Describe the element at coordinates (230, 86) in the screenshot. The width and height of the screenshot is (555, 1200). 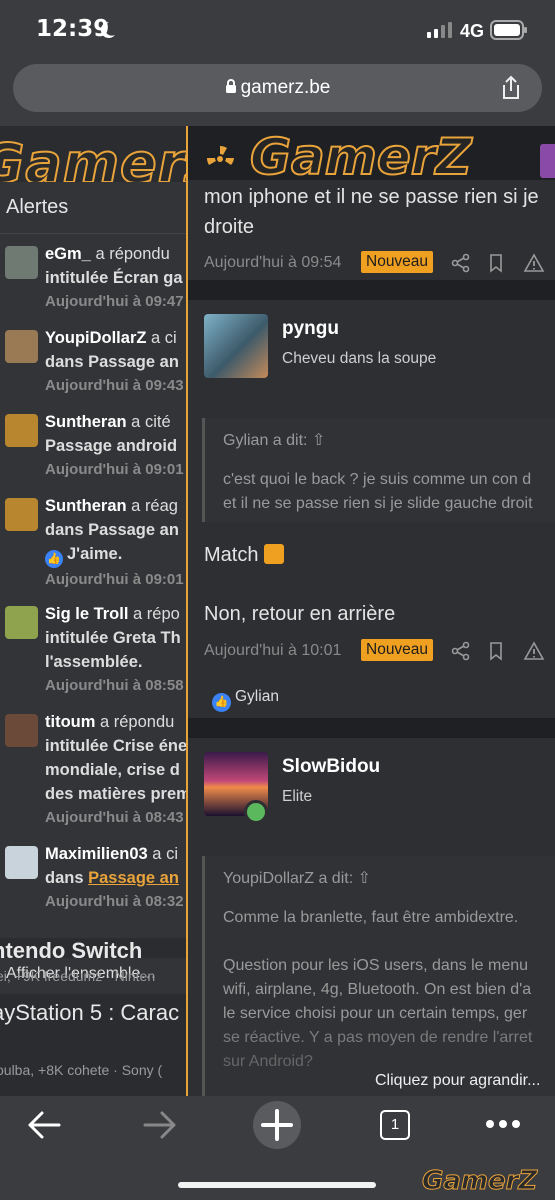
I see `lock-icon` at that location.